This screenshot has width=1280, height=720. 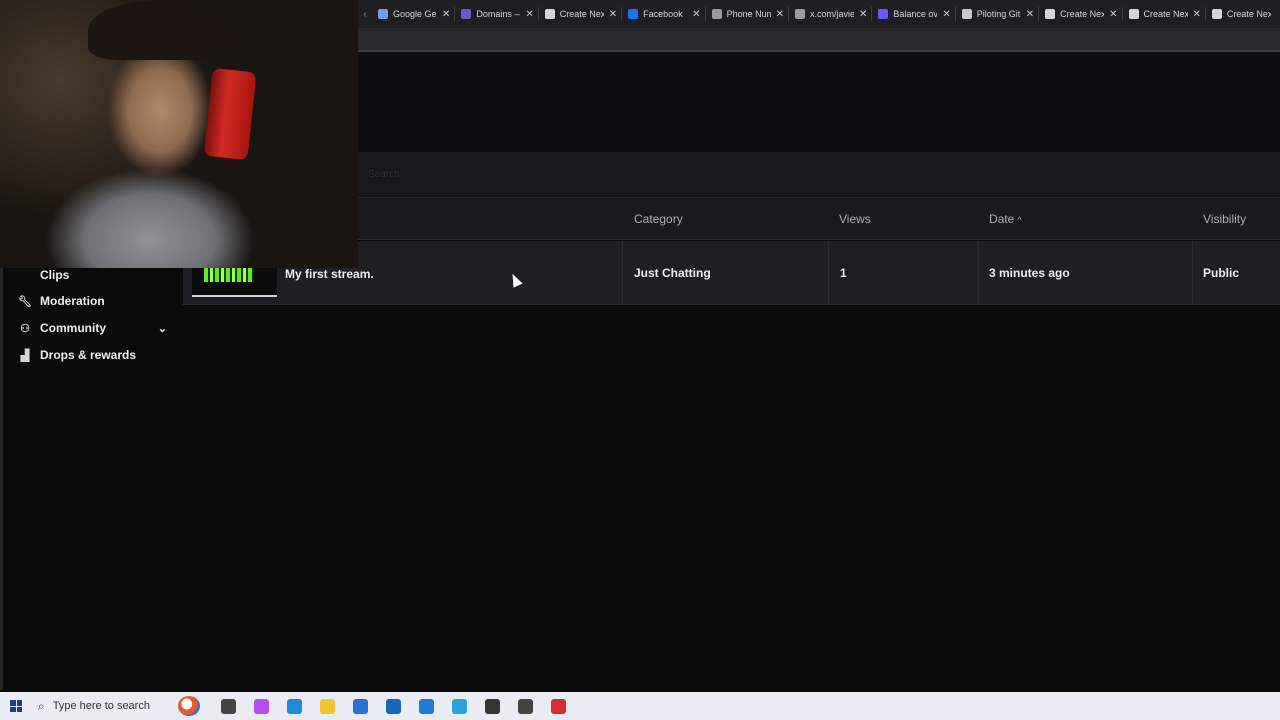 I want to click on chevron-down-icon: ⌄, so click(x=162, y=328).